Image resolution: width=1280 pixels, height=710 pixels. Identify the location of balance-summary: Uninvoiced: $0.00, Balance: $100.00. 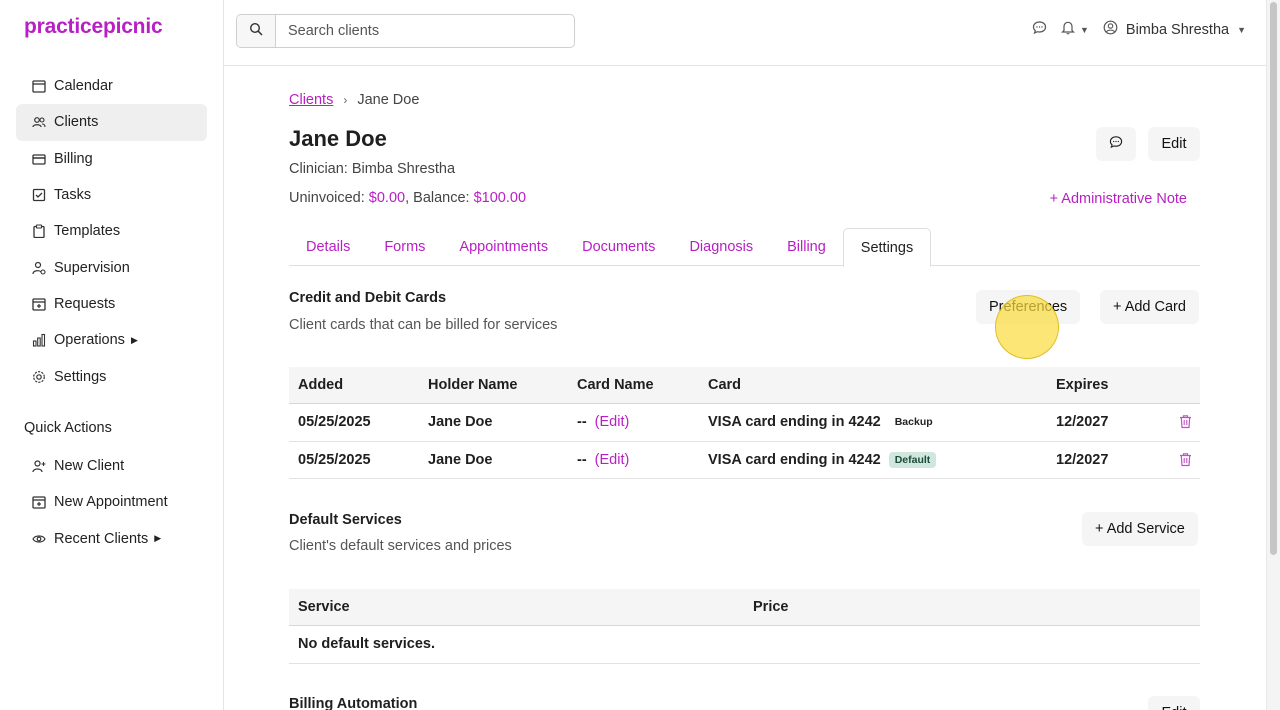
(407, 198).